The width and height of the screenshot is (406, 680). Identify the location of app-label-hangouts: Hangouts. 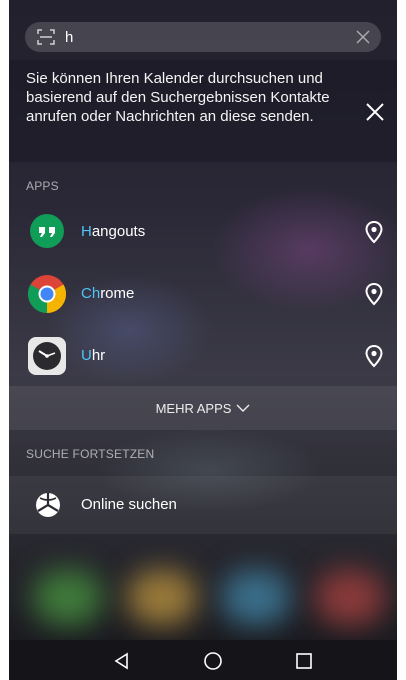
(113, 231).